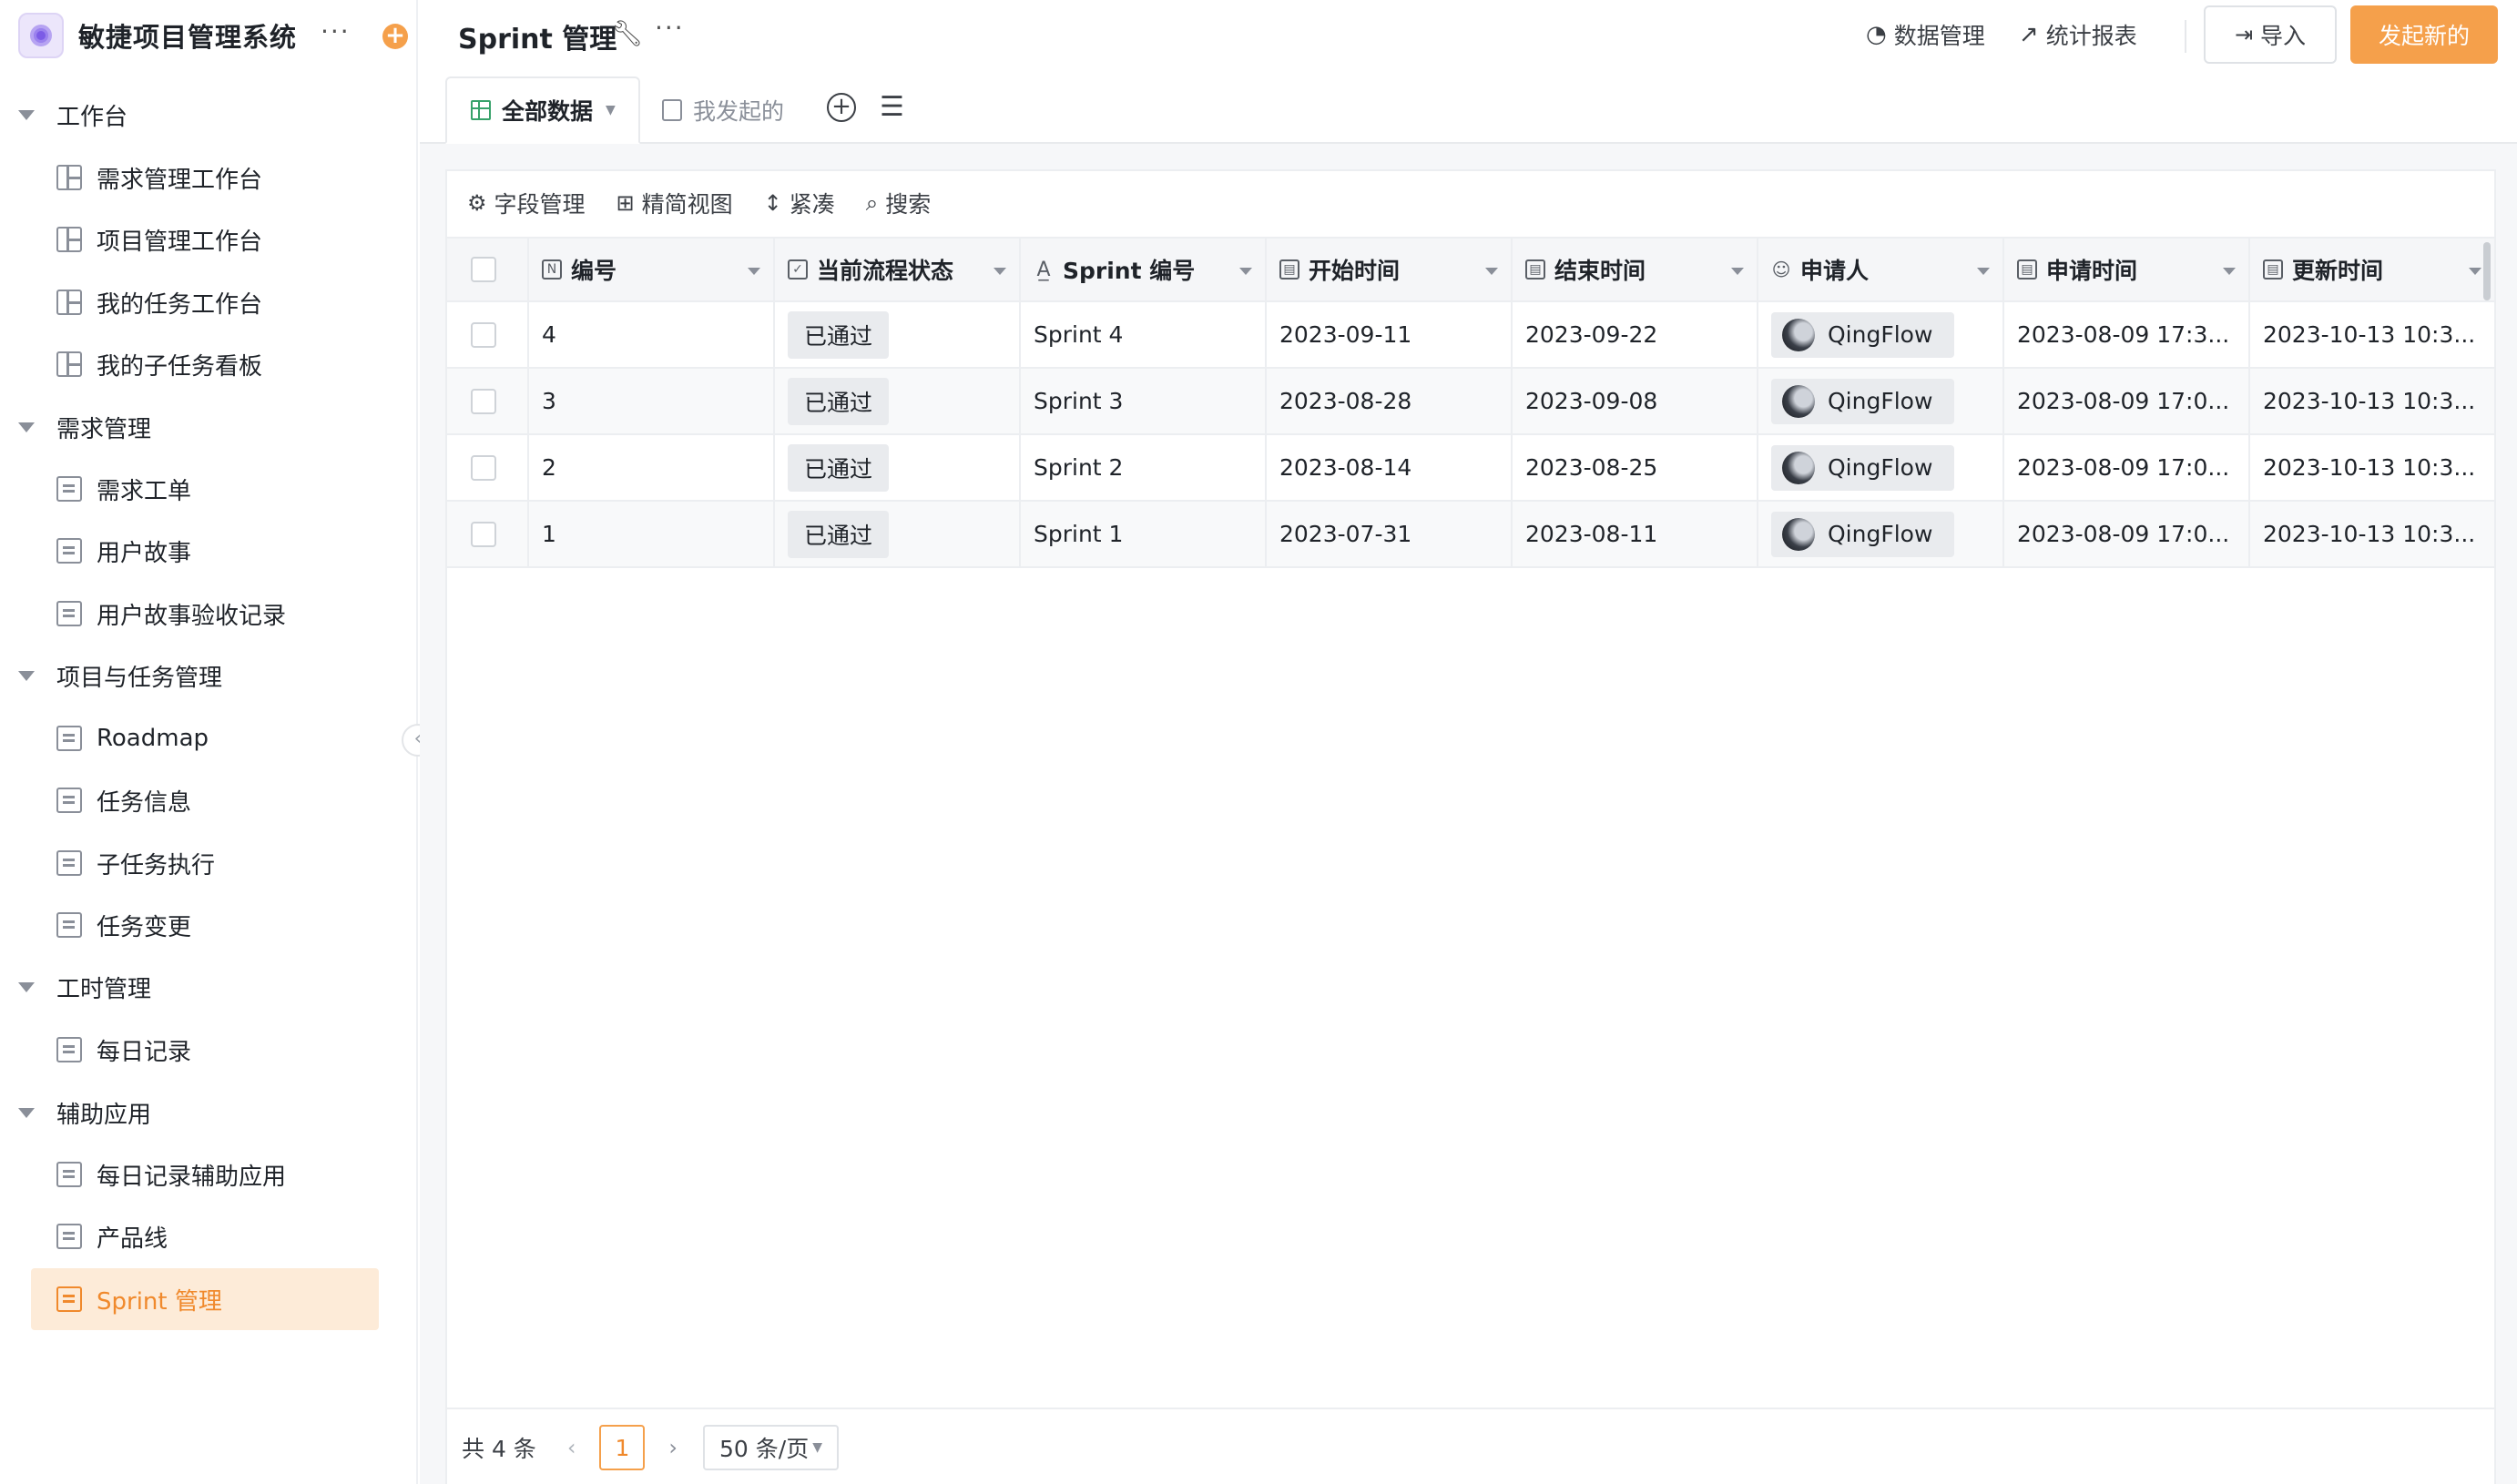  I want to click on dropdown-icon: ▼, so click(611, 110).